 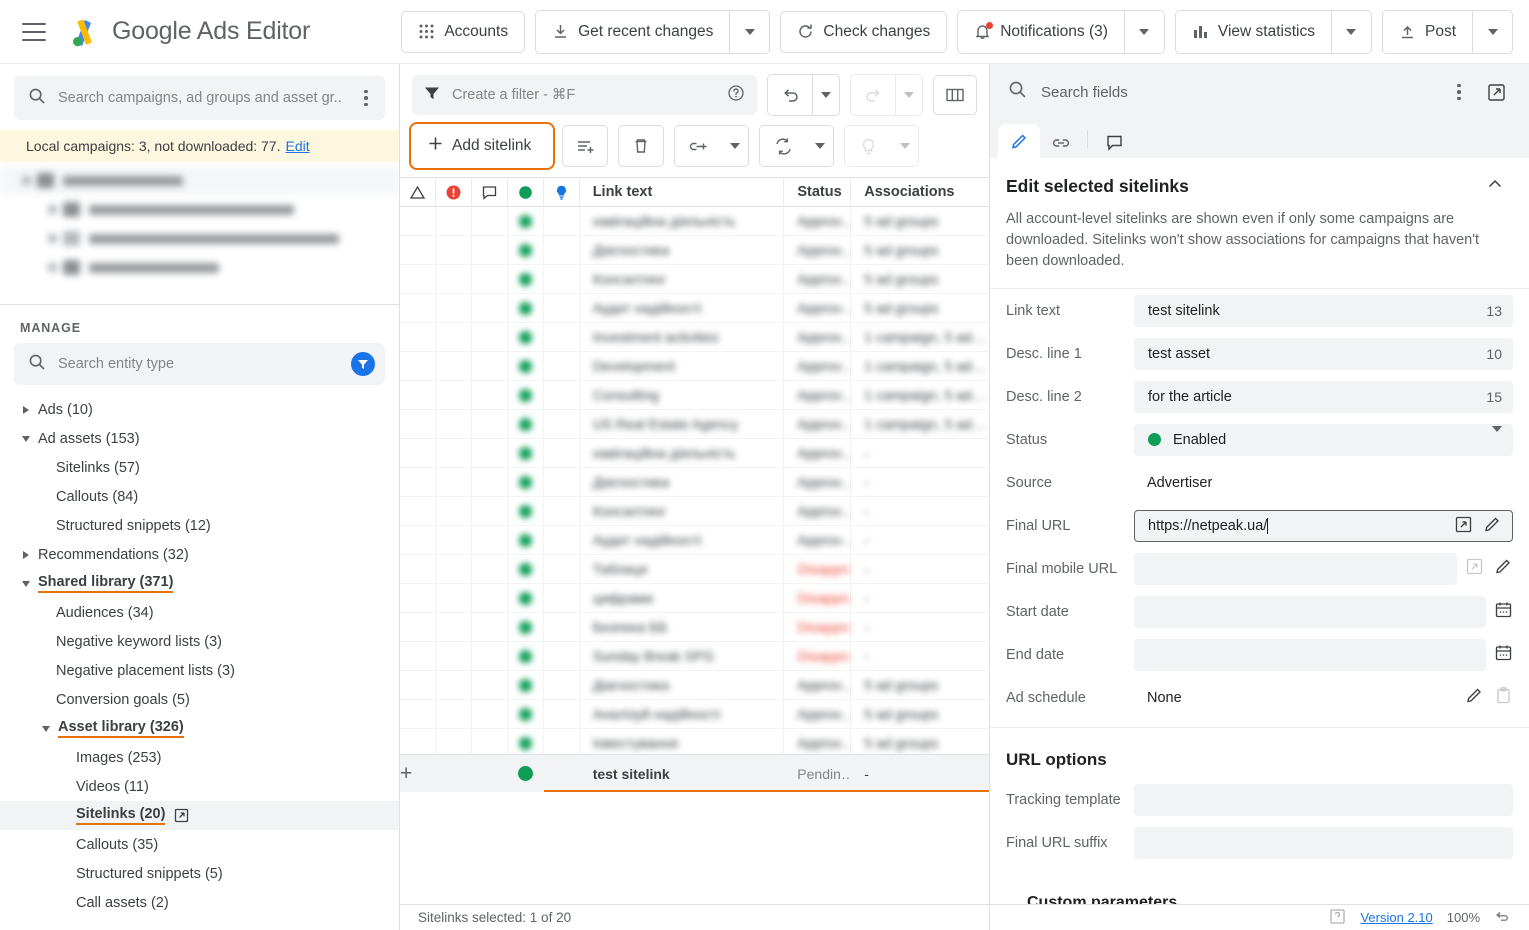 I want to click on field-input-start-date, so click(x=1310, y=611).